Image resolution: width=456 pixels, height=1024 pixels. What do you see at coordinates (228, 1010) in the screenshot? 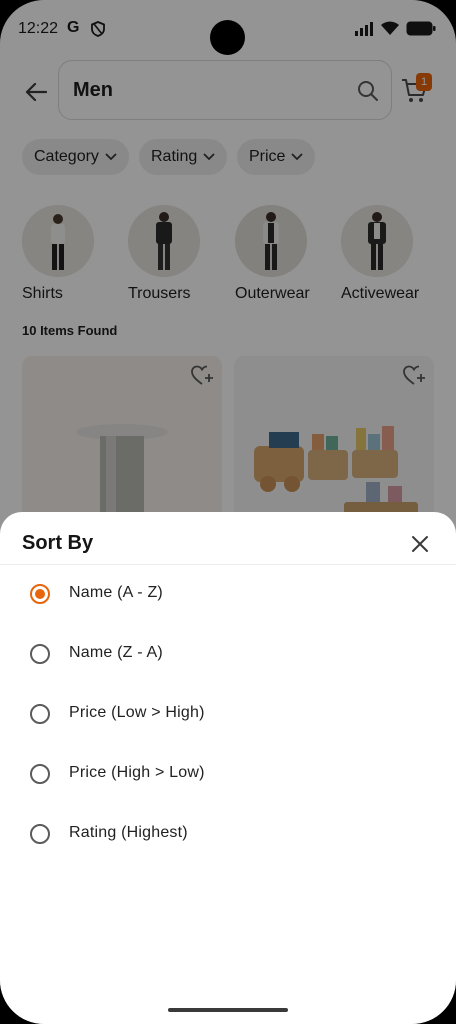
I see `home-indicator` at bounding box center [228, 1010].